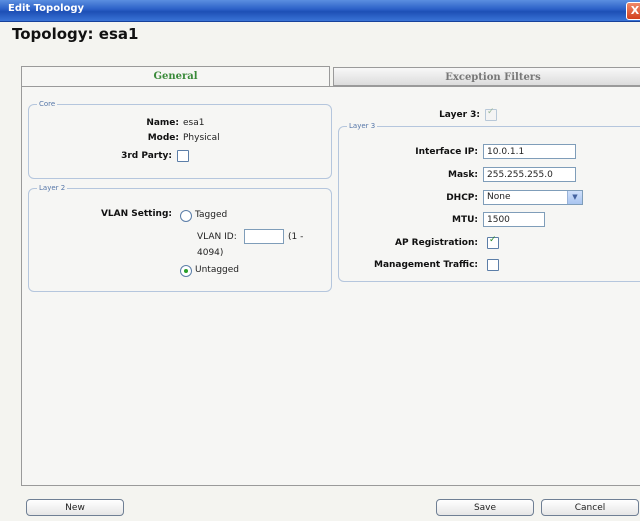  Describe the element at coordinates (163, 138) in the screenshot. I see `mode-label: Mode:` at that location.